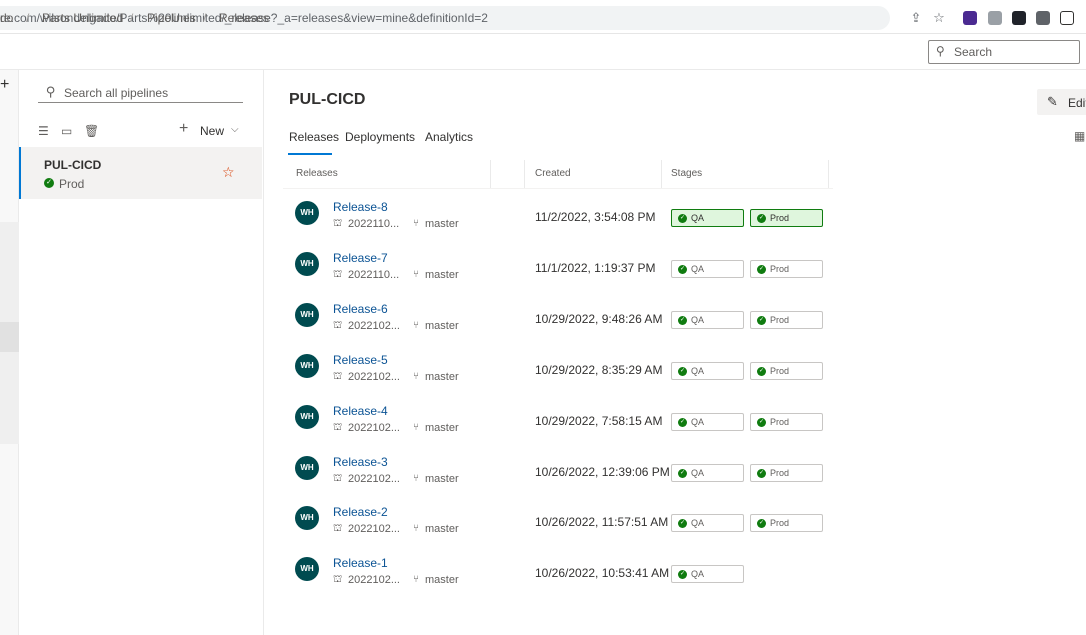 The width and height of the screenshot is (1086, 635). What do you see at coordinates (360, 258) in the screenshot?
I see `release-name-link: Release-7` at bounding box center [360, 258].